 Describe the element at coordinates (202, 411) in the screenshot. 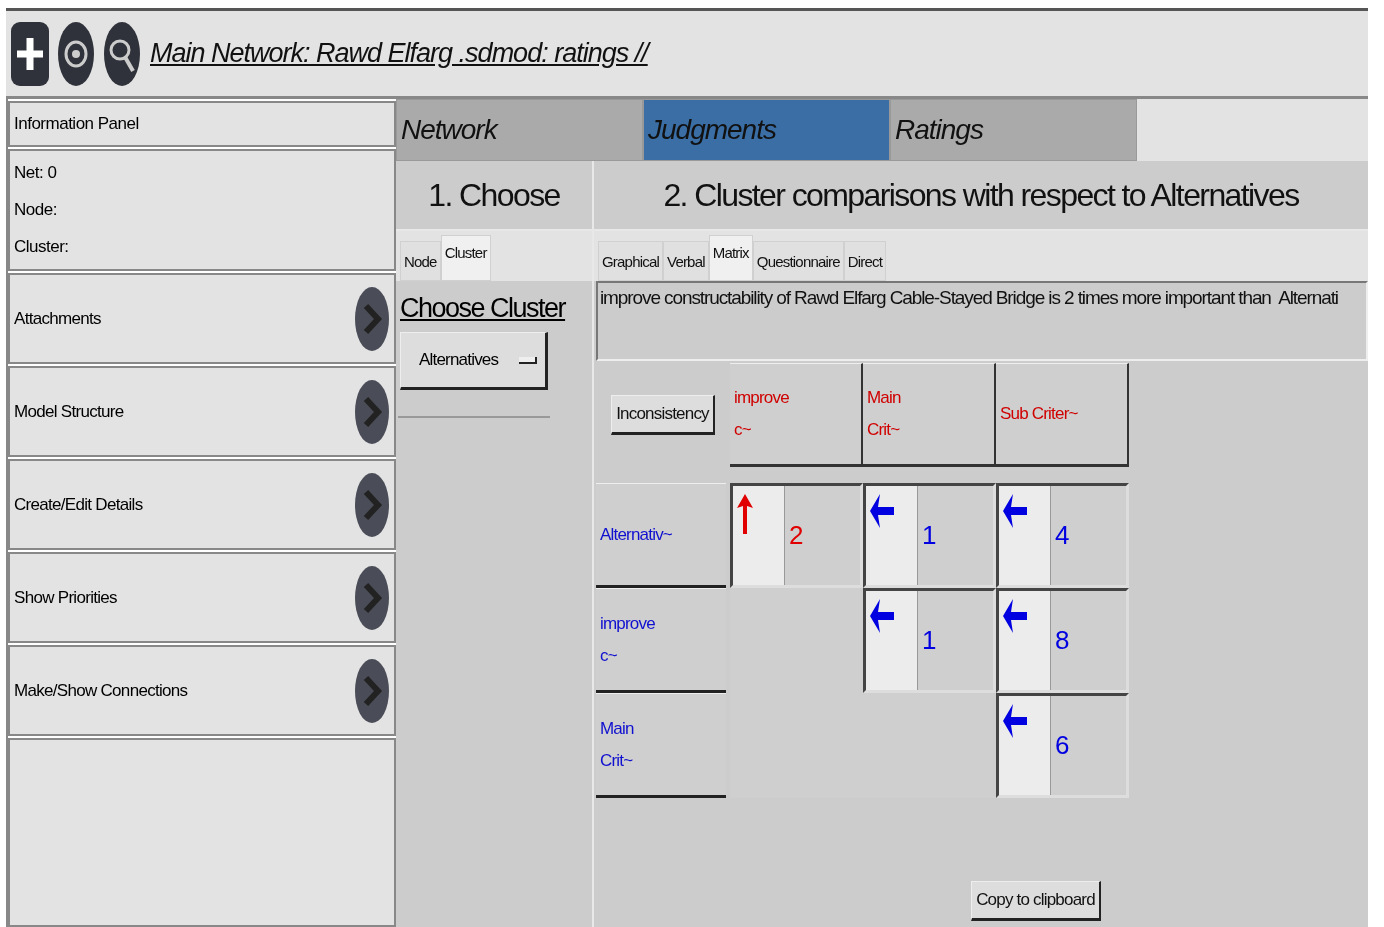

I see `menu-item: Model Structure` at that location.